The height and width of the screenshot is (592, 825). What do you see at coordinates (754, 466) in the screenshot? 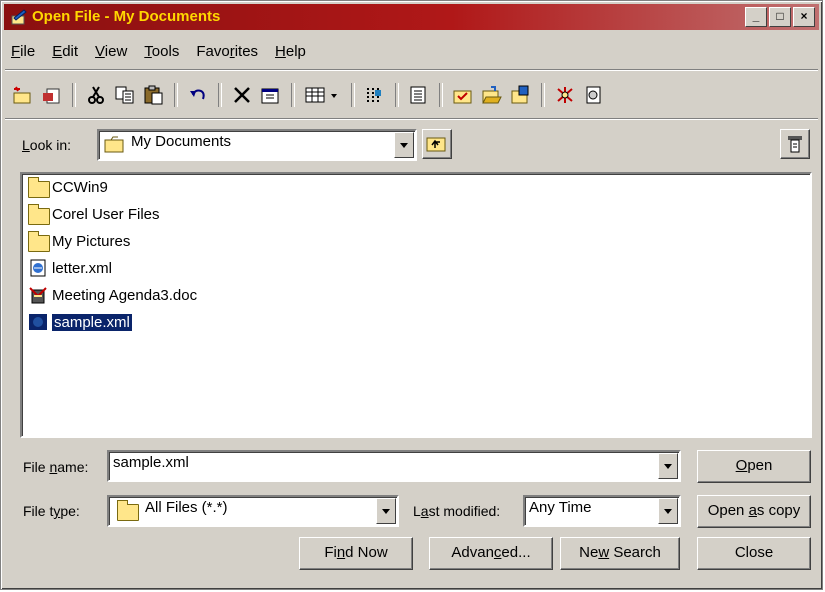
I see `open-button: Open` at bounding box center [754, 466].